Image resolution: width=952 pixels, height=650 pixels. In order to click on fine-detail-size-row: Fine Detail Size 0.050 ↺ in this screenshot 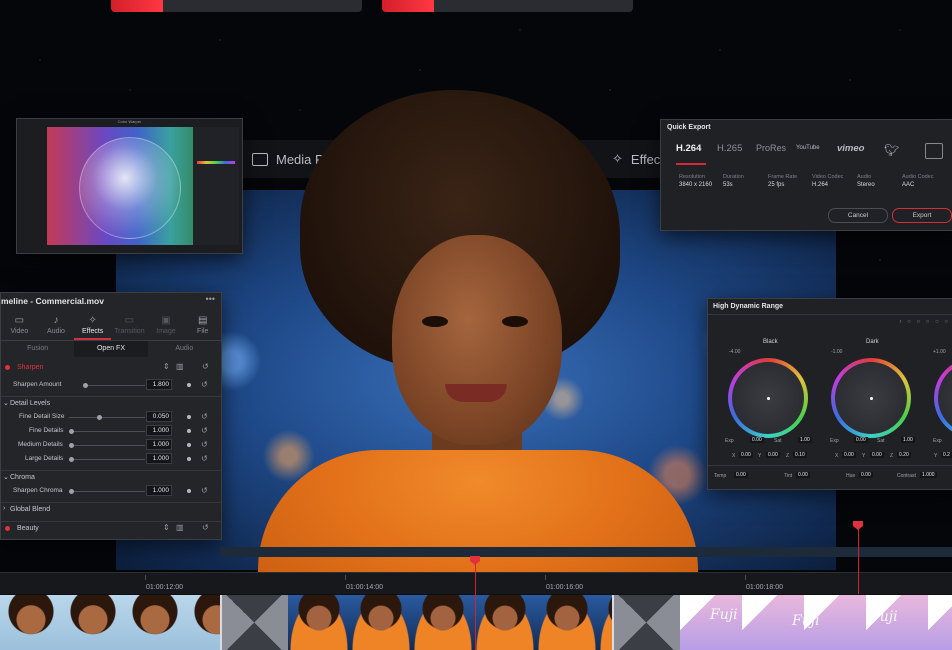, I will do `click(111, 417)`.